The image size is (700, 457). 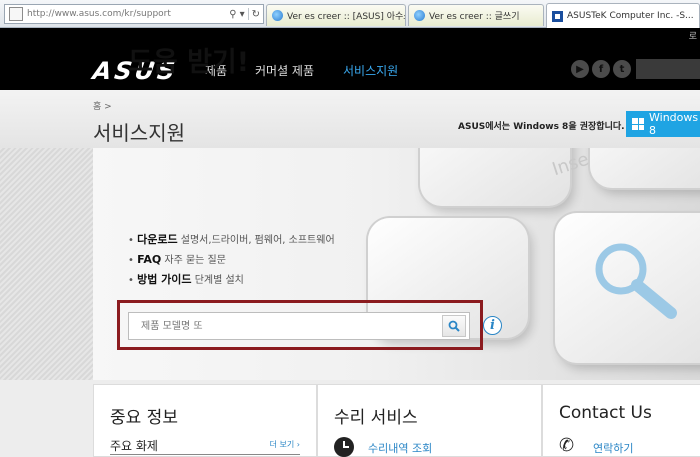 I want to click on bullet-faq: • FAQ 자주 묻는 질문, so click(x=177, y=258).